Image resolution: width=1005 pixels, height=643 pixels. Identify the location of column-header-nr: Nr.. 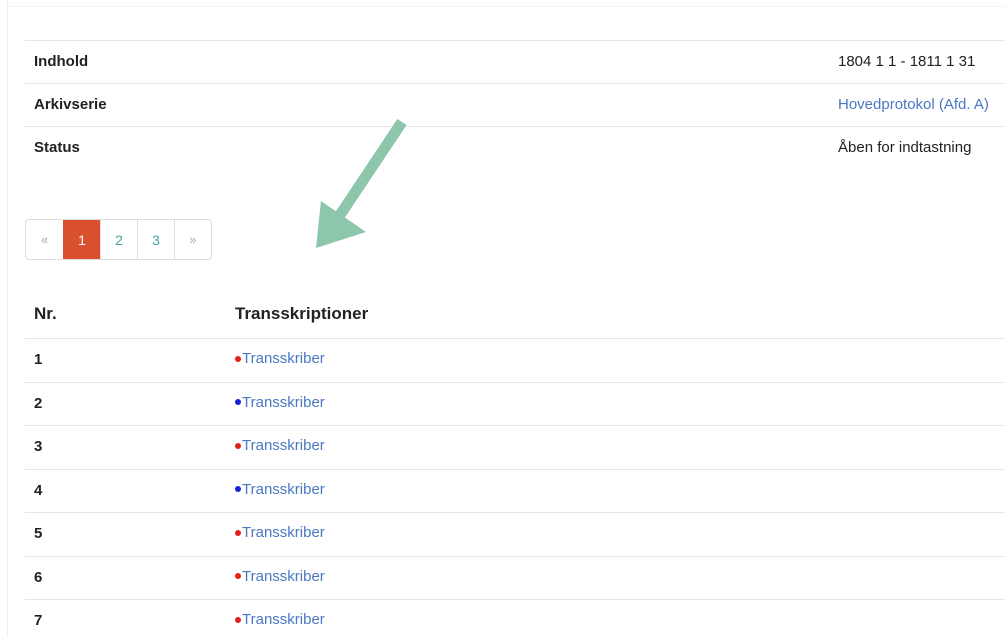
(45, 313).